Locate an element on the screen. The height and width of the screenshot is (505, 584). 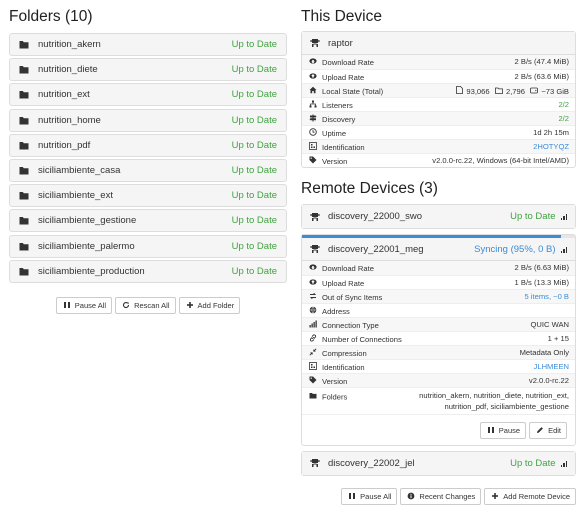
folders-label: Folders is located at coordinates (335, 396).